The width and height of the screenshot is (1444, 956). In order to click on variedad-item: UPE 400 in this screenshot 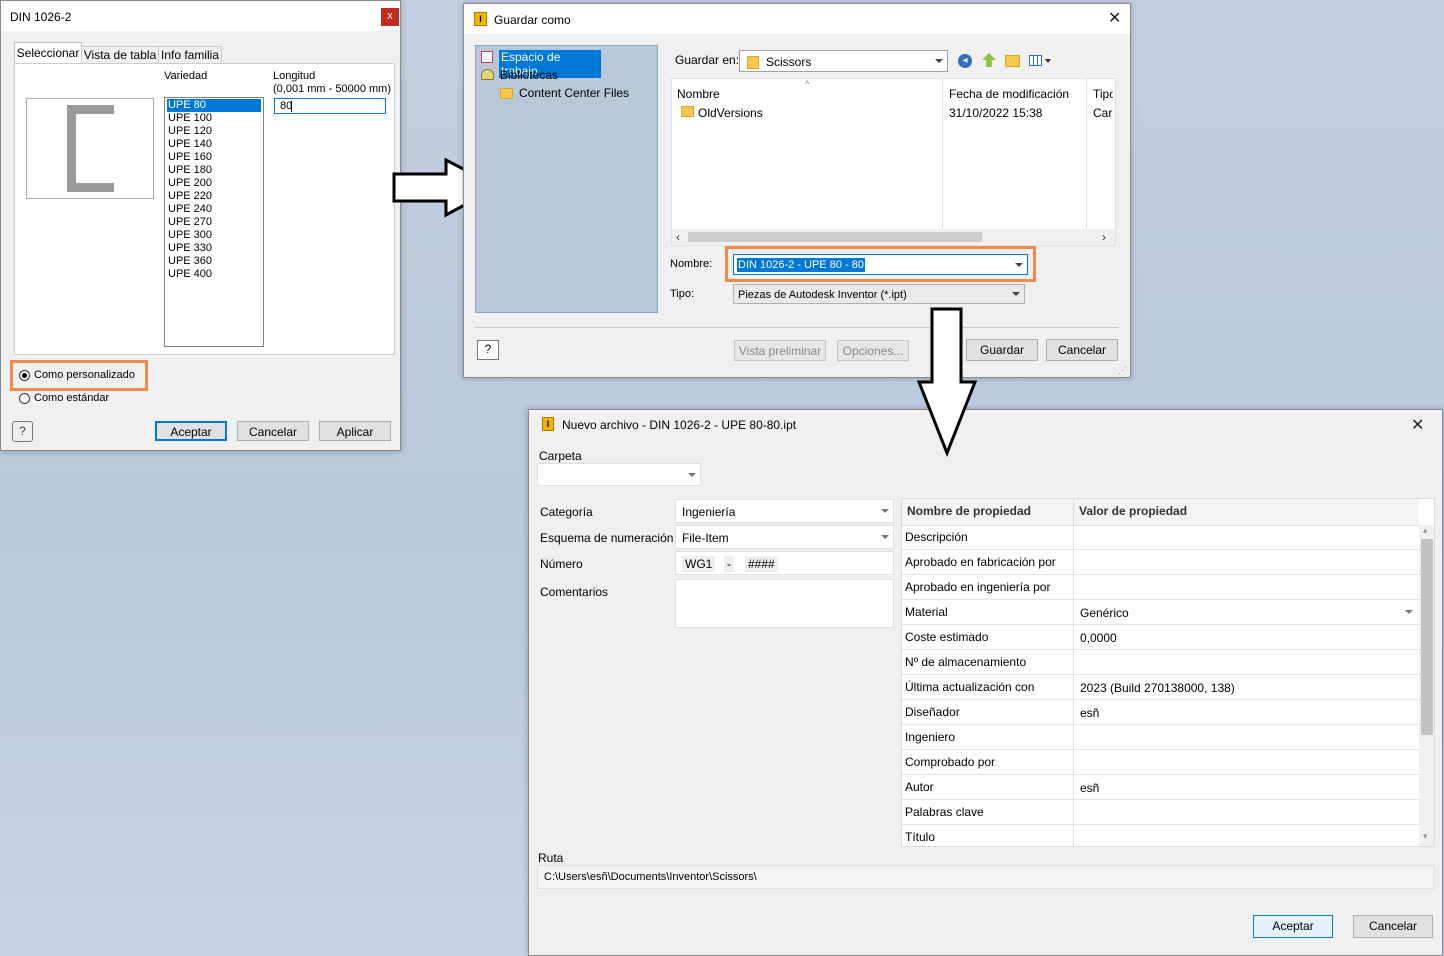, I will do `click(214, 274)`.